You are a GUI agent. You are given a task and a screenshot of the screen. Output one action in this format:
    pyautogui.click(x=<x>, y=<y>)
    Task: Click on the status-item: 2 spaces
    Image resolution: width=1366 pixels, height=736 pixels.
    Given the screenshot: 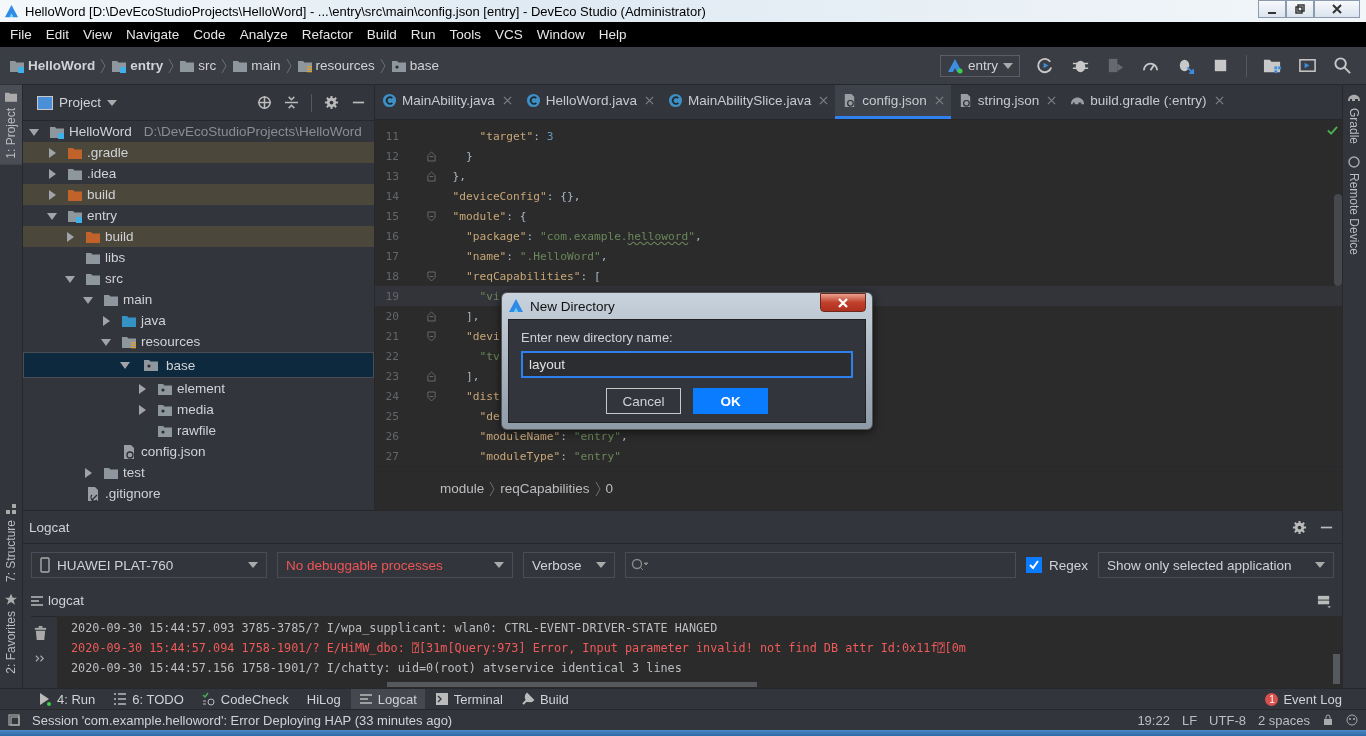 What is the action you would take?
    pyautogui.click(x=1283, y=720)
    